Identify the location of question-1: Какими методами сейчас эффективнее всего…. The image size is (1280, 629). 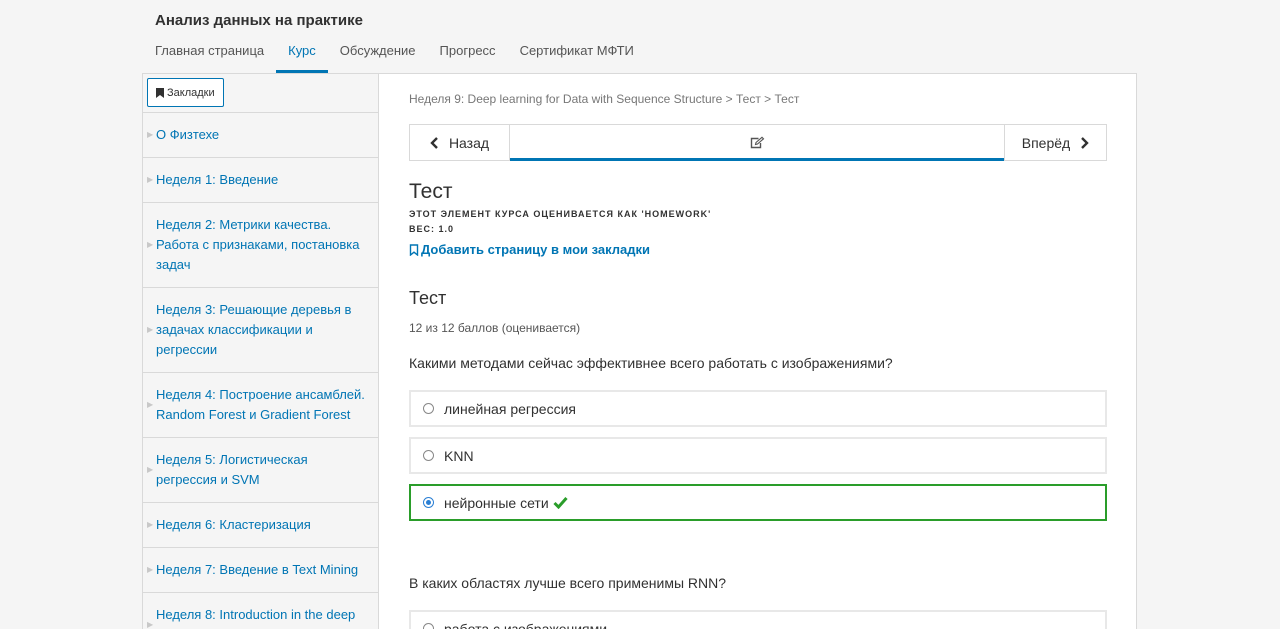
(651, 363).